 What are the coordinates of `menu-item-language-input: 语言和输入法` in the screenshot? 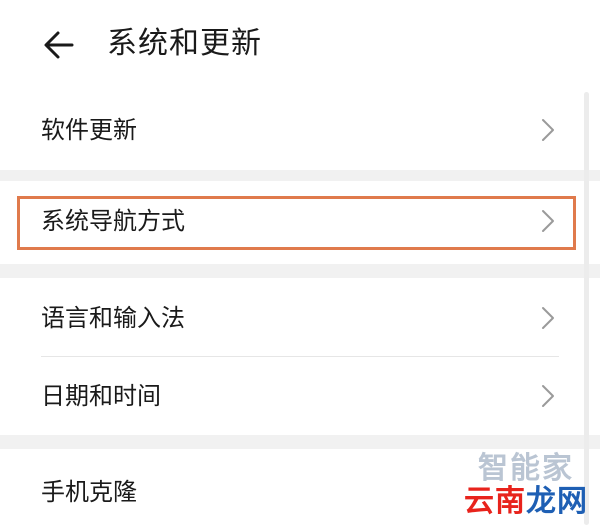 It's located at (300, 317).